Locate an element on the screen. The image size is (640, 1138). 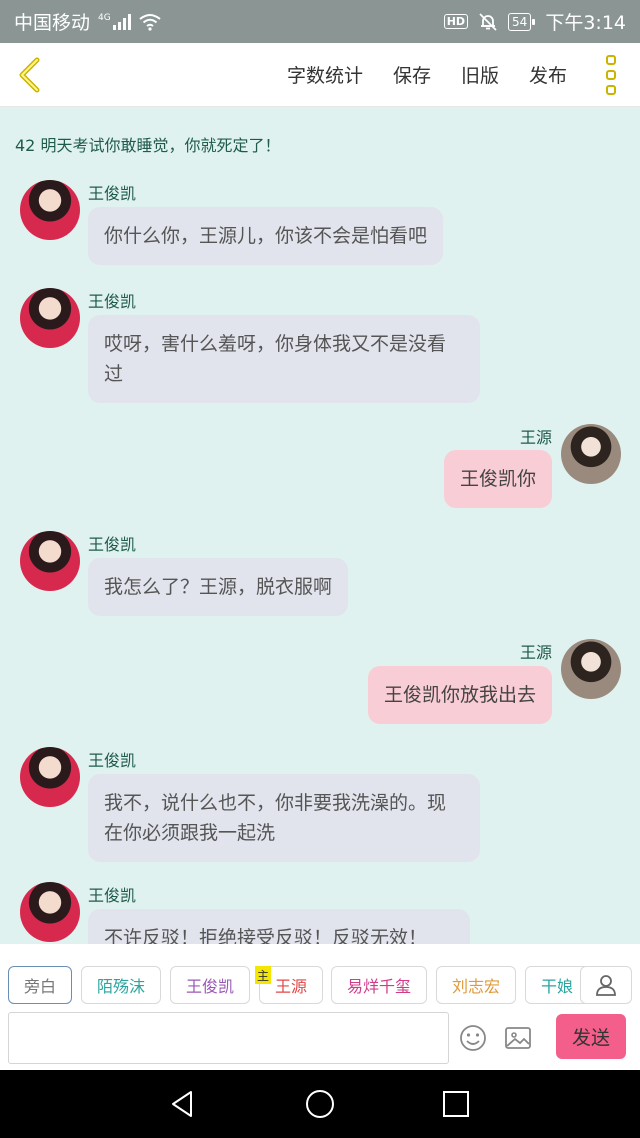
recents-icon is located at coordinates (456, 1104).